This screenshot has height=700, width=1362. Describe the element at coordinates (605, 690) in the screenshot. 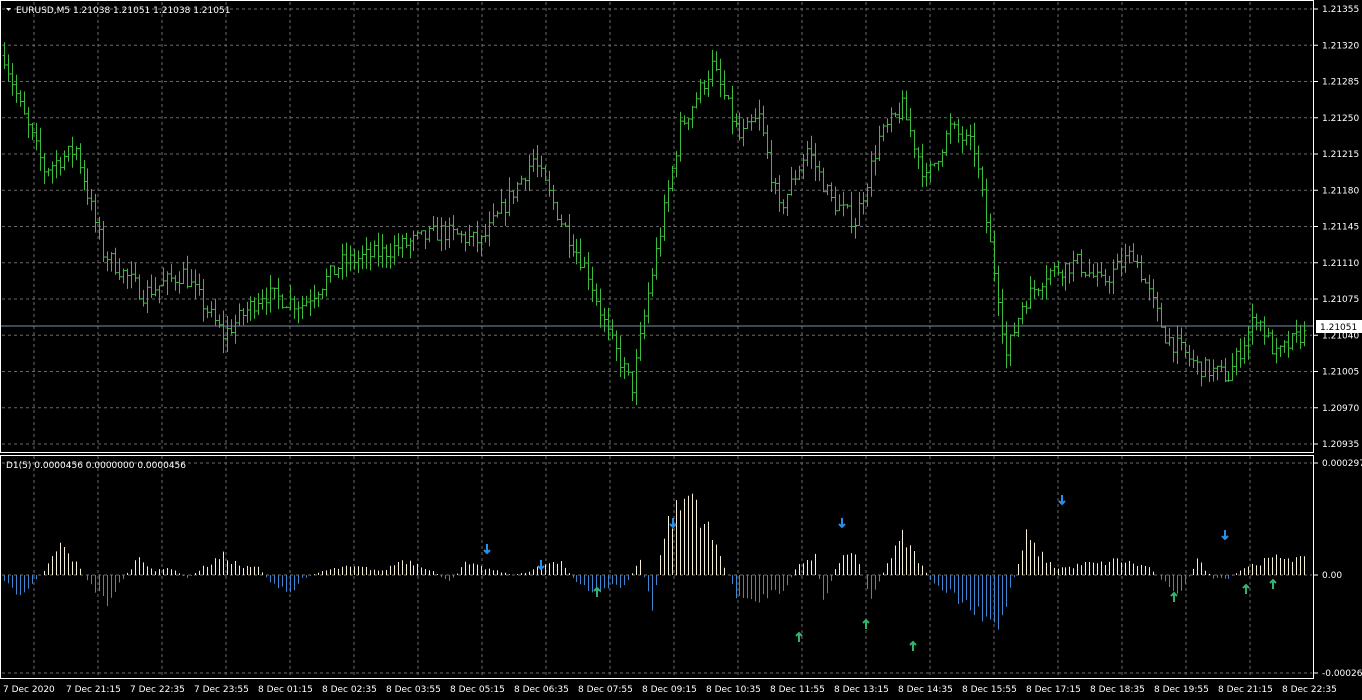

I see `time-tick-label: 8 Dec 07:55` at that location.